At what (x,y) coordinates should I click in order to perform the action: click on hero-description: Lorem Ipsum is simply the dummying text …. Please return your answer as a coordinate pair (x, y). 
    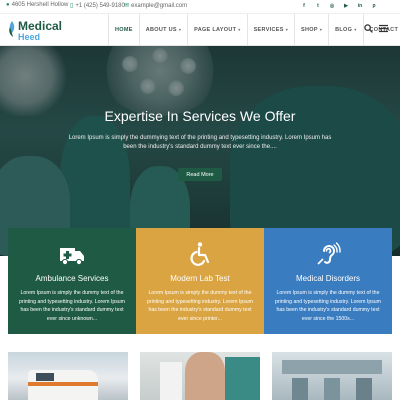
    Looking at the image, I should click on (200, 142).